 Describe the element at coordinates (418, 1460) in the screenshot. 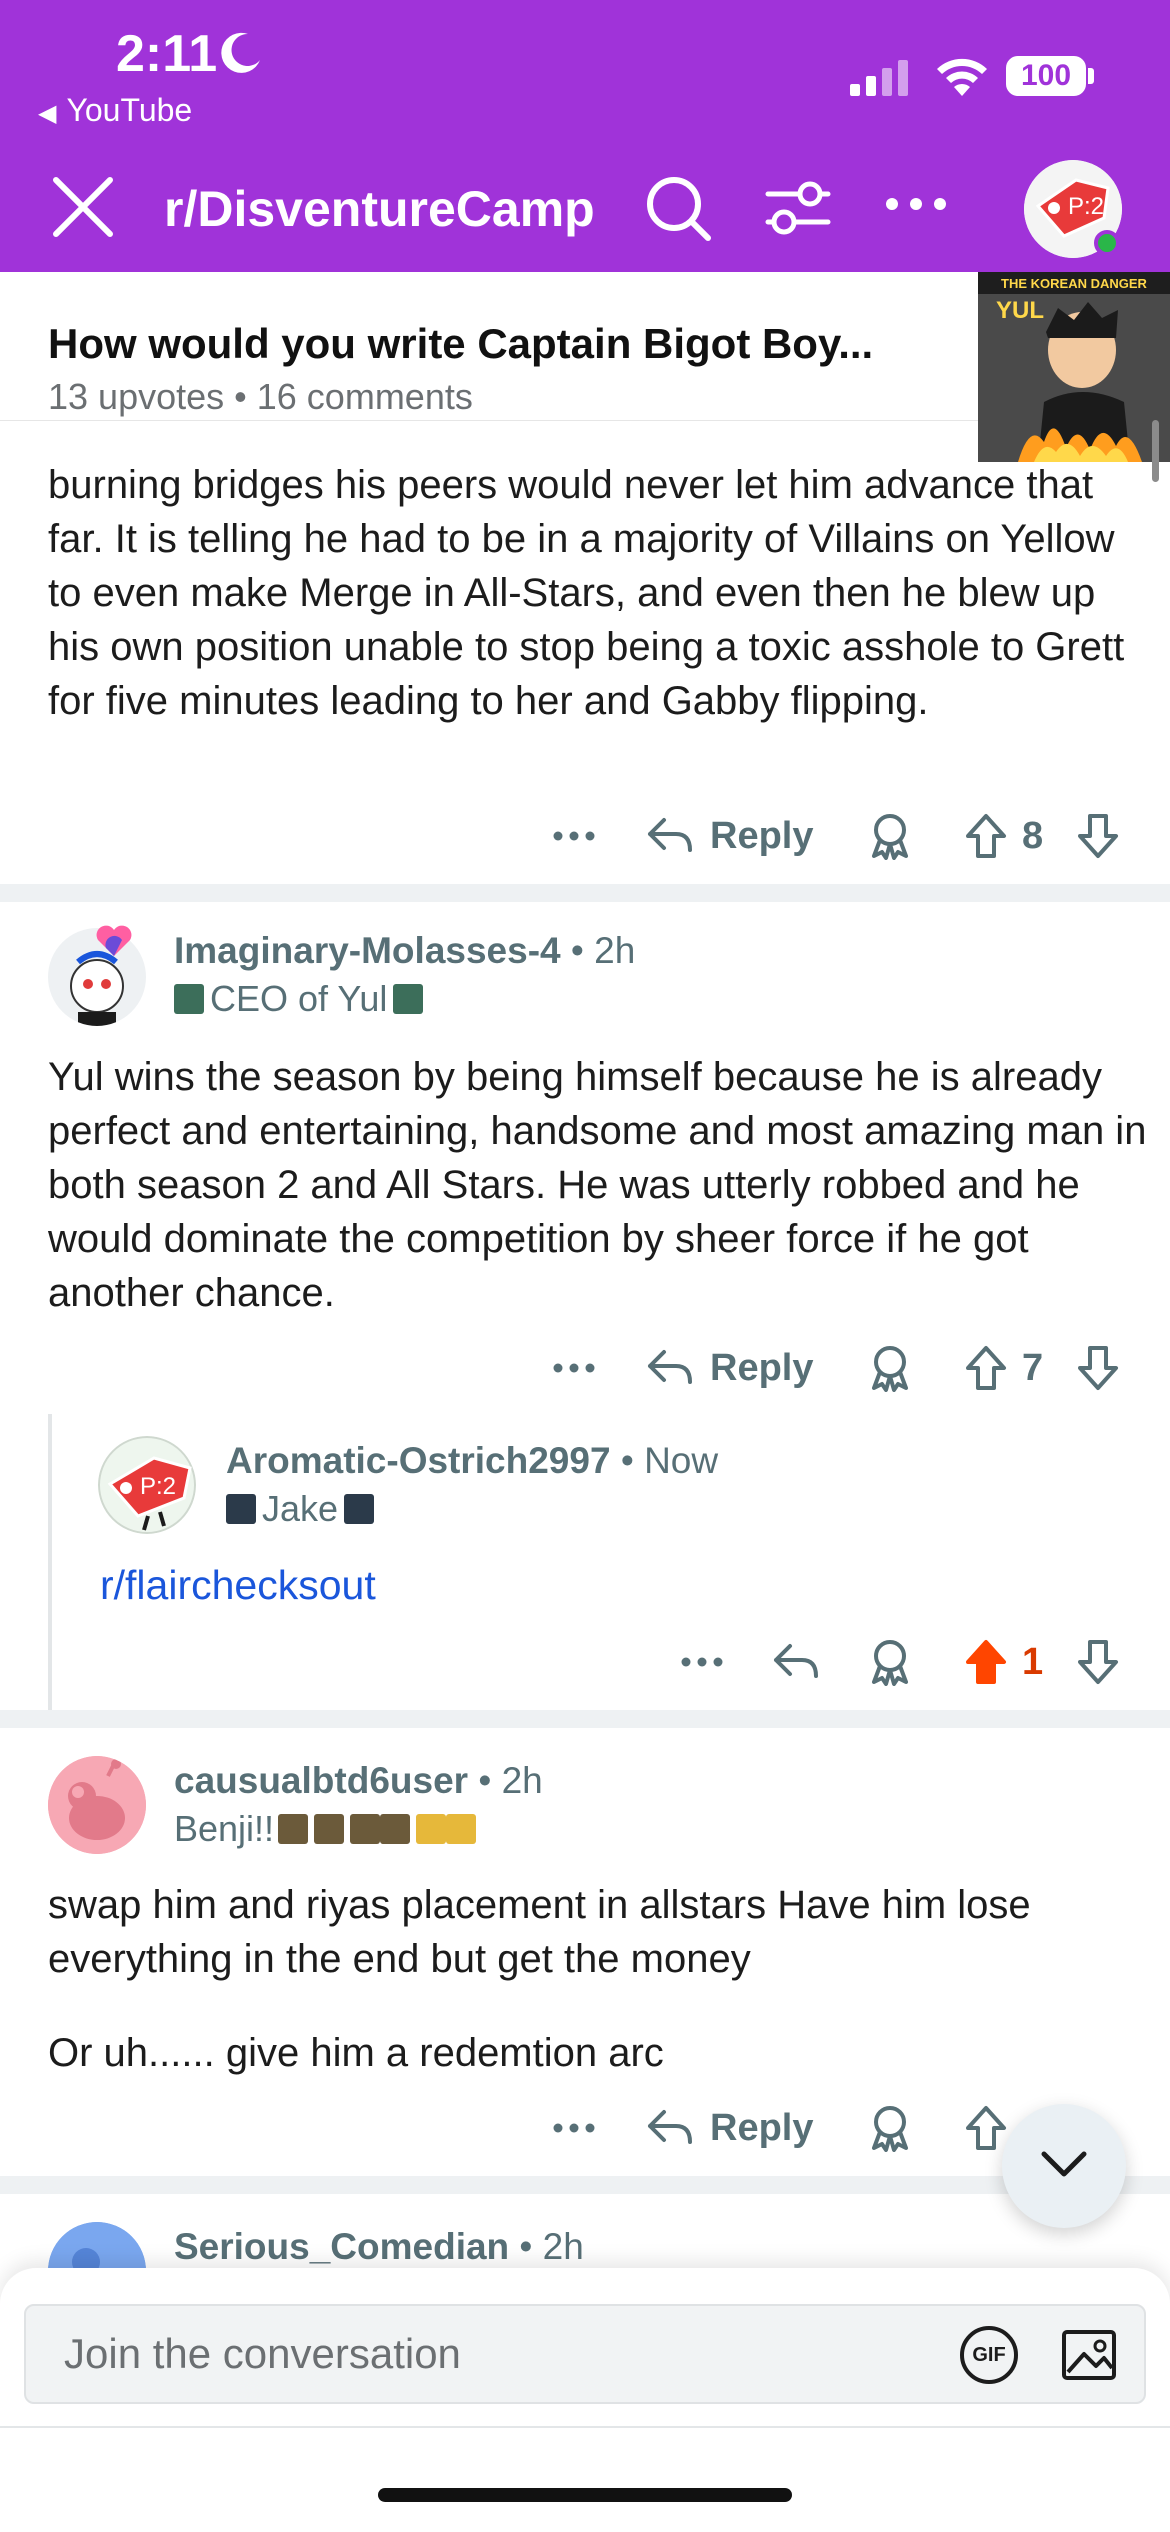

I see `username: Aromatic-Ostrich2997` at that location.